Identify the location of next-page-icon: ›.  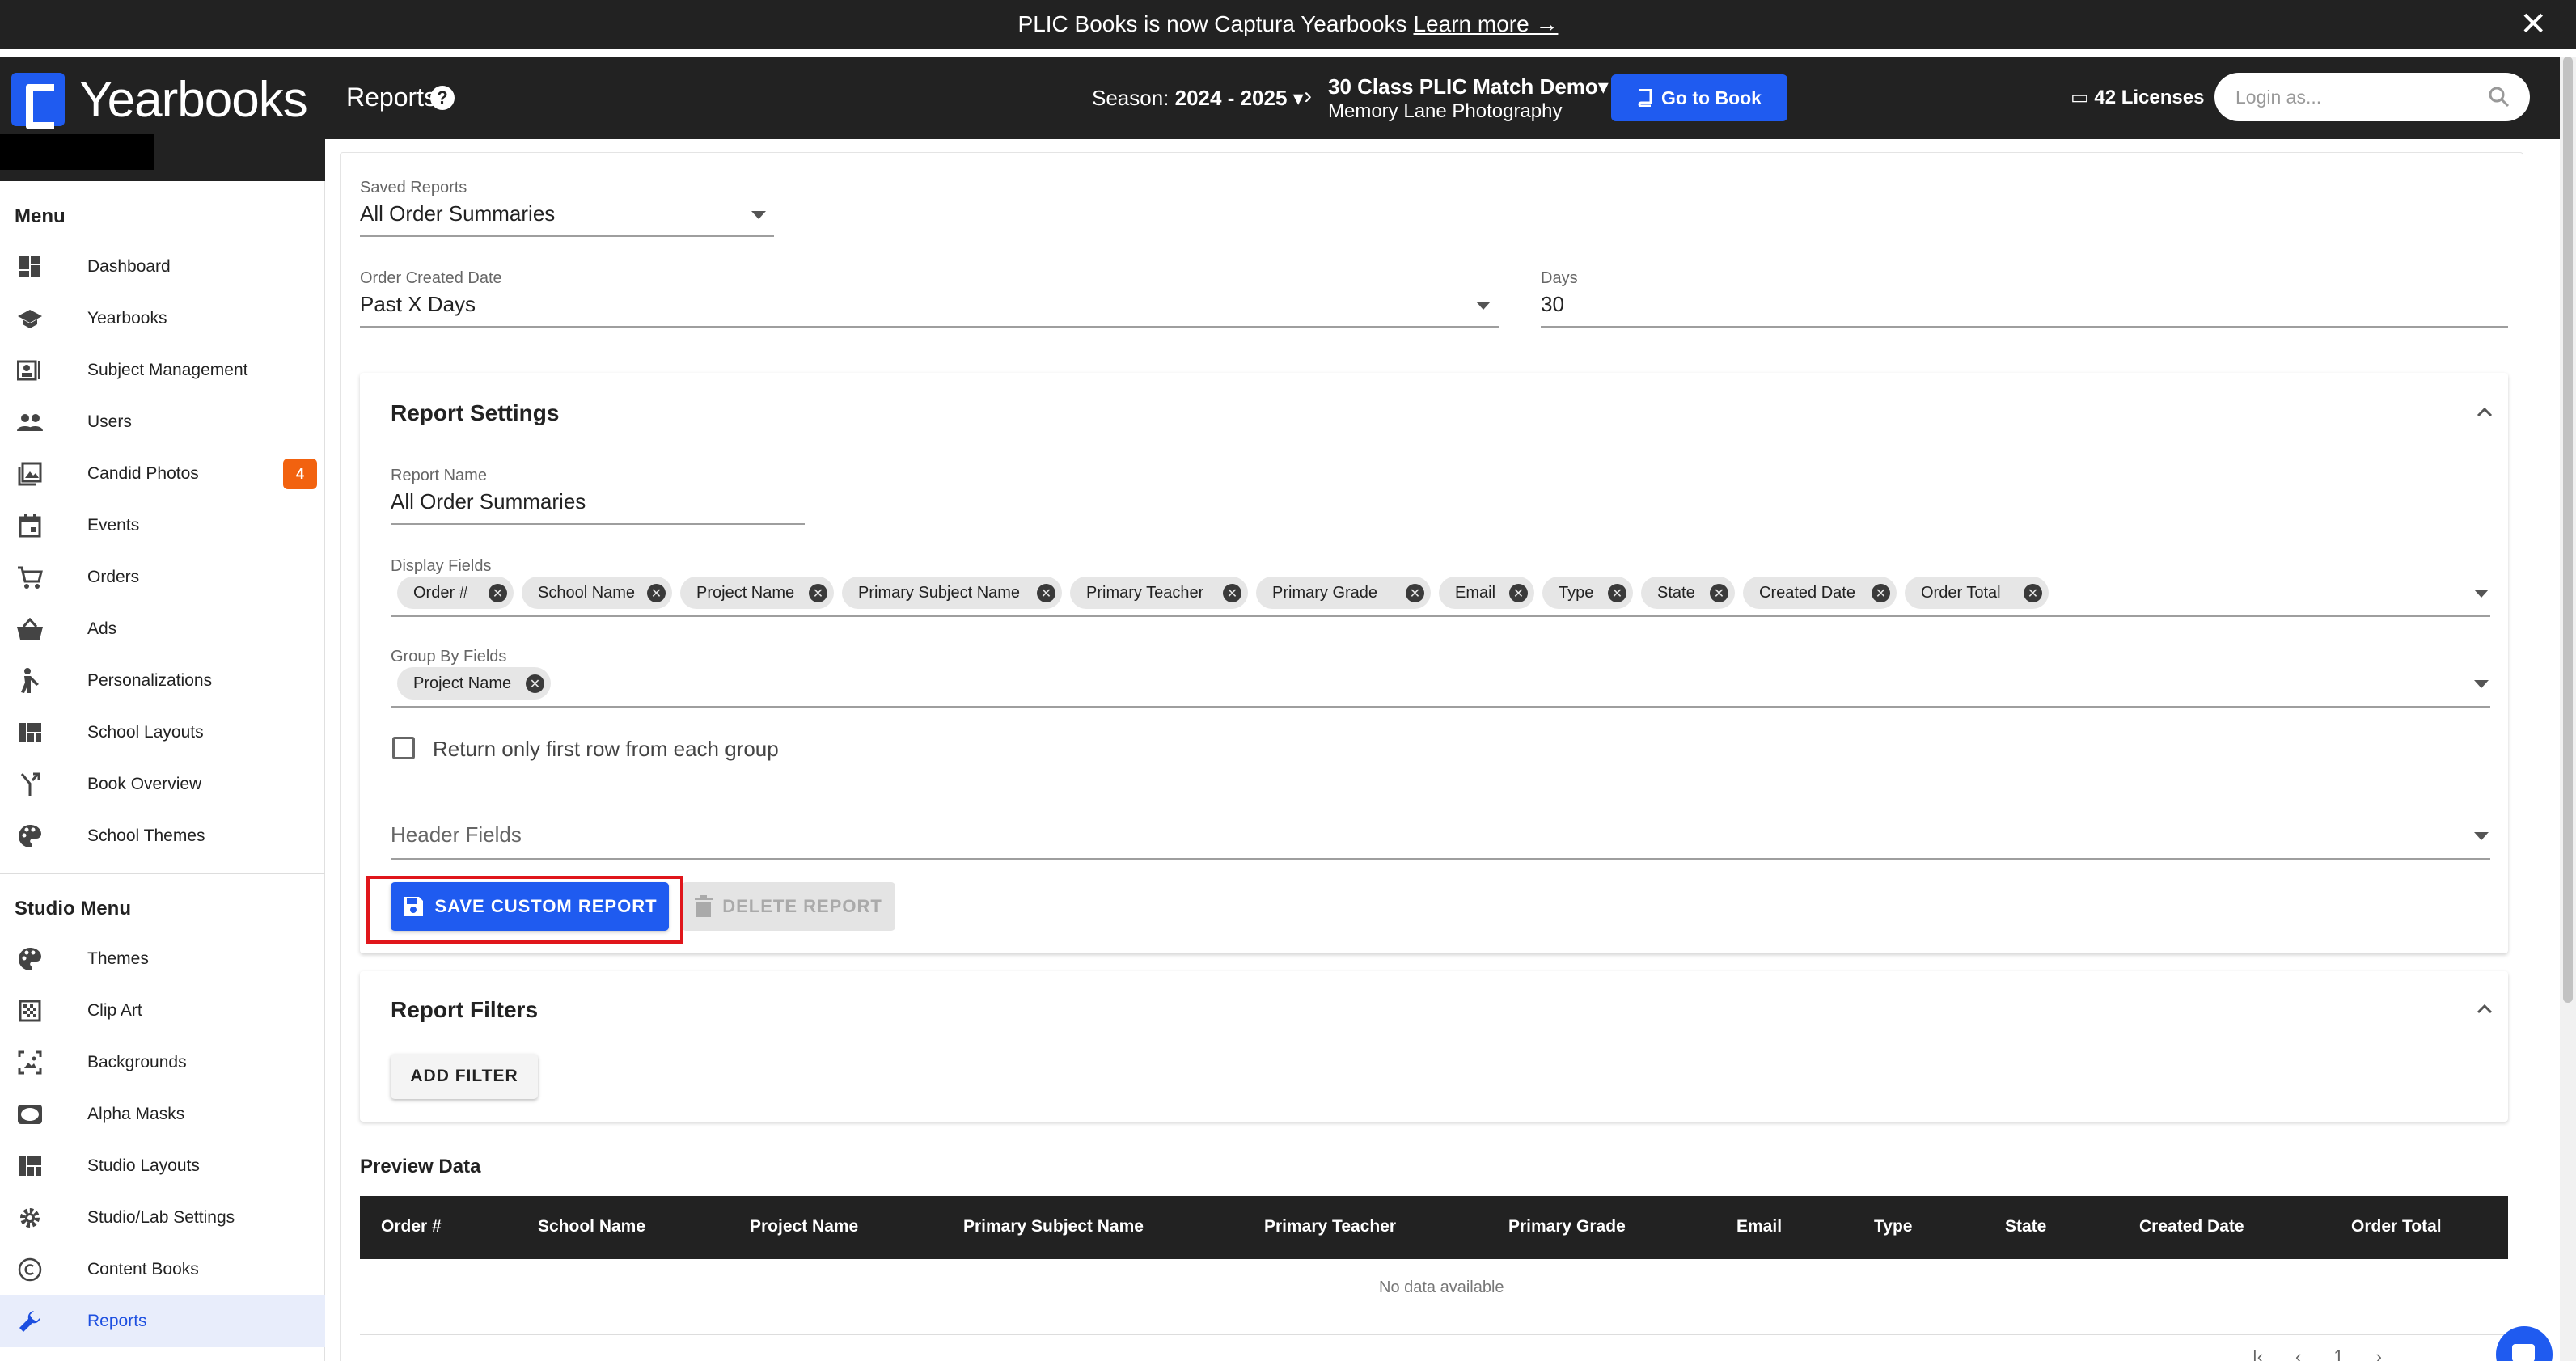
(2379, 1353).